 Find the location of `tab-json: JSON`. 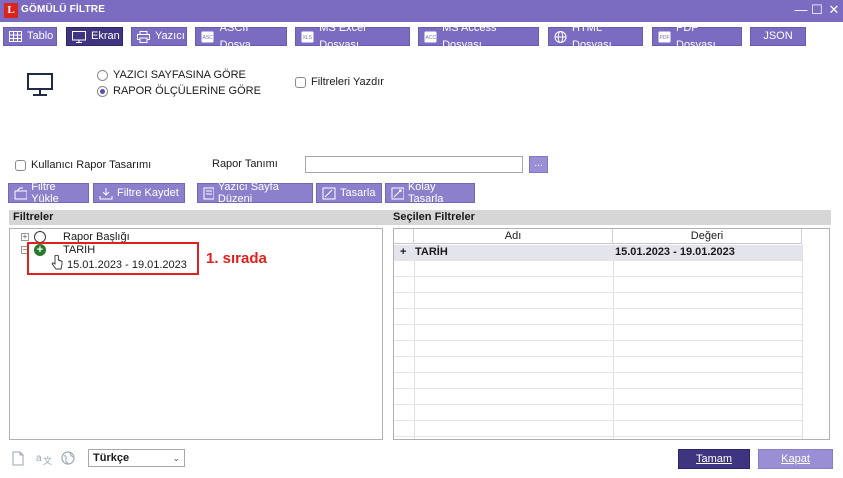

tab-json: JSON is located at coordinates (778, 36).